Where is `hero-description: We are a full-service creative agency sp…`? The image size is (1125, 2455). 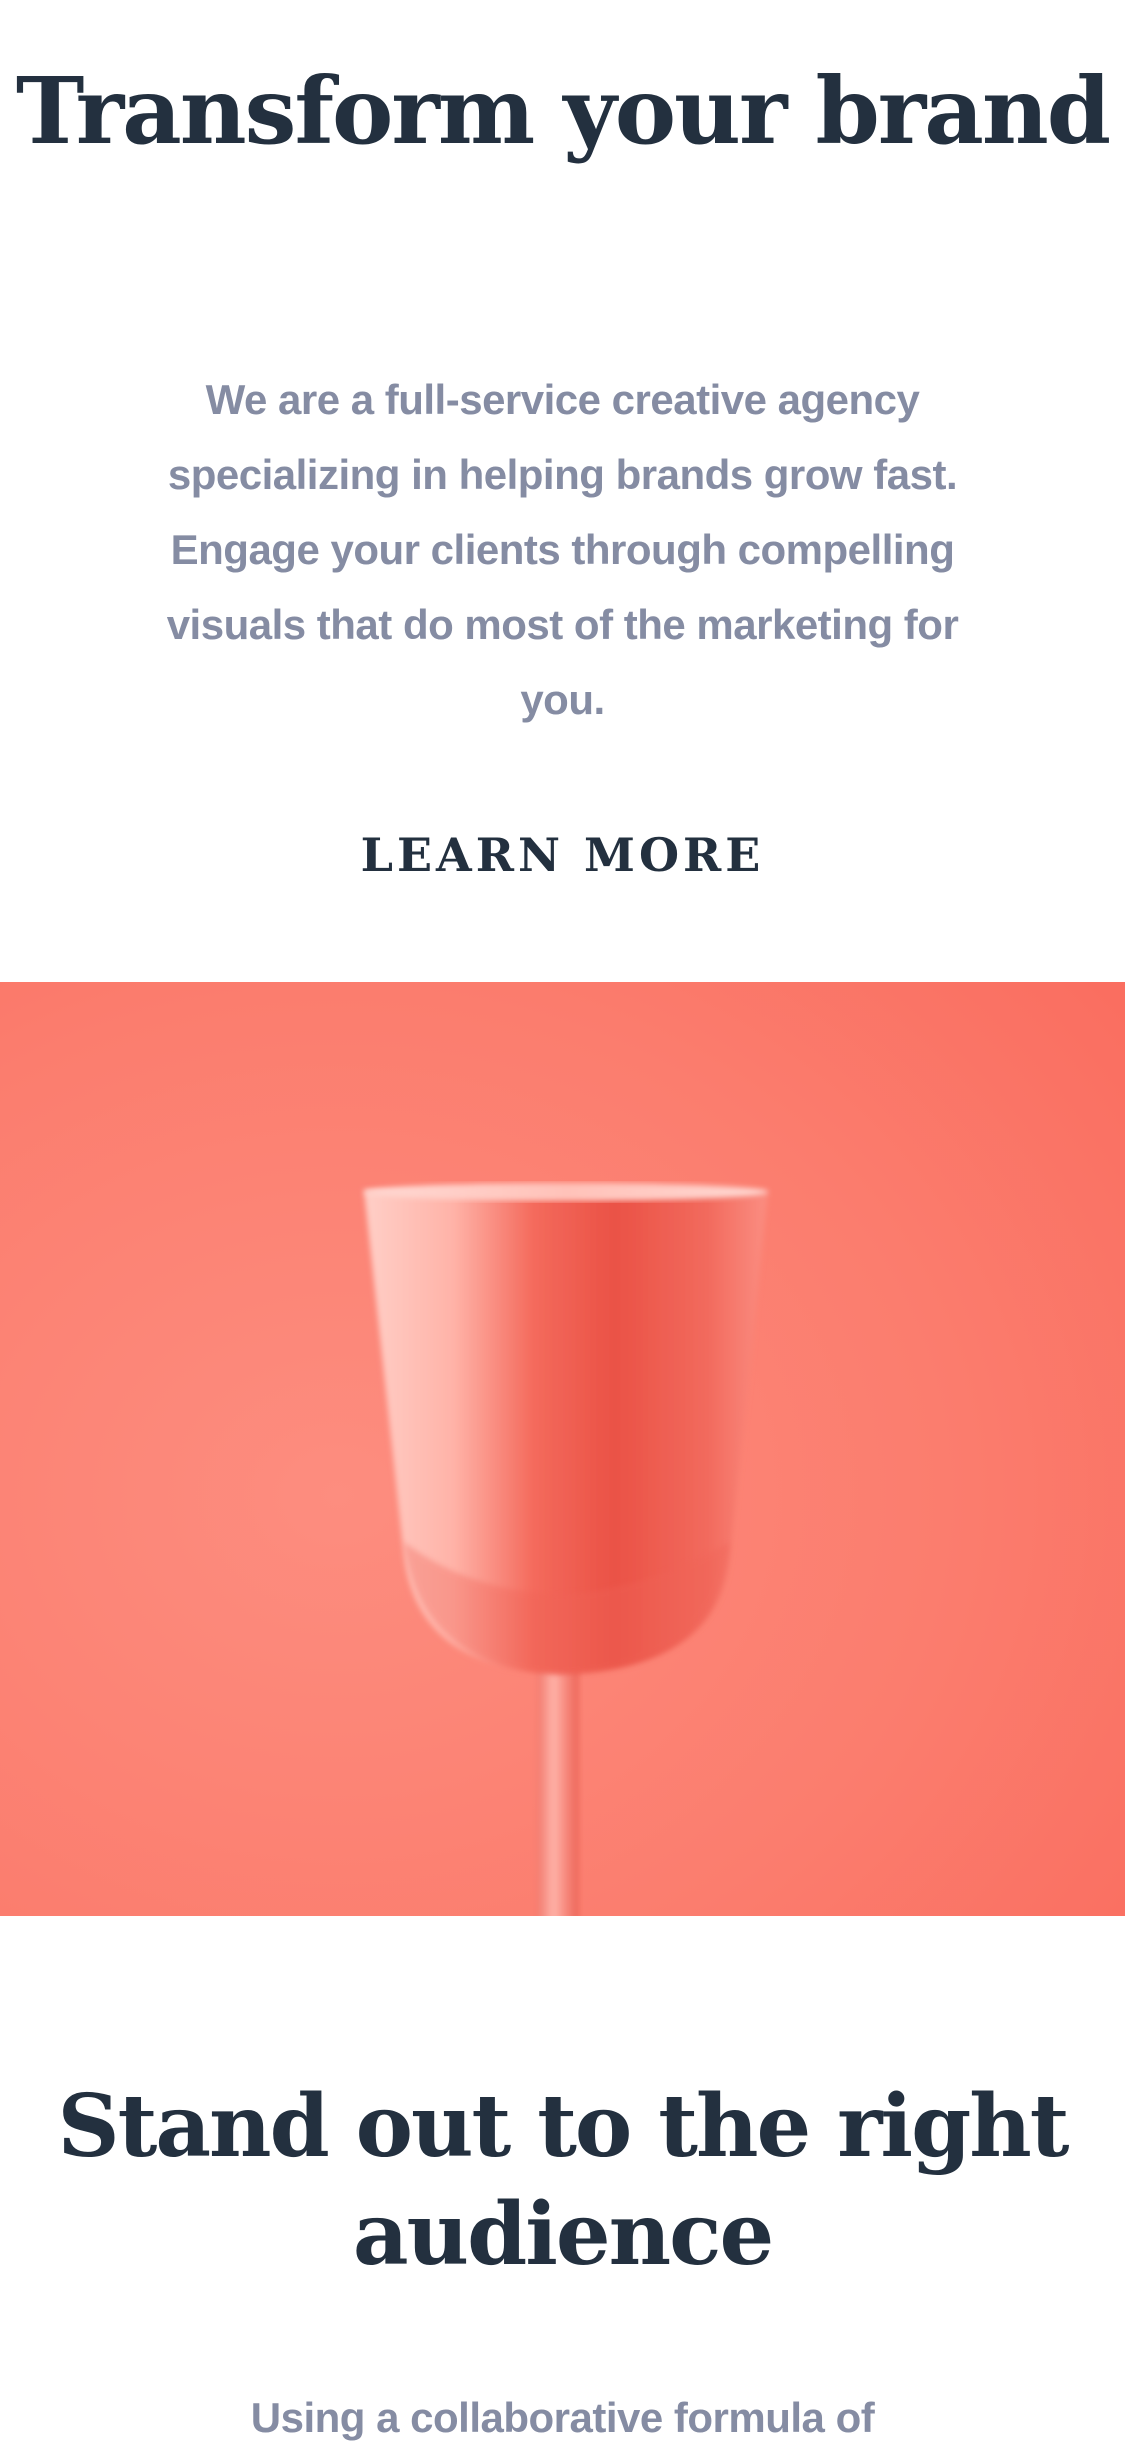 hero-description: We are a full-service creative agency sp… is located at coordinates (562, 549).